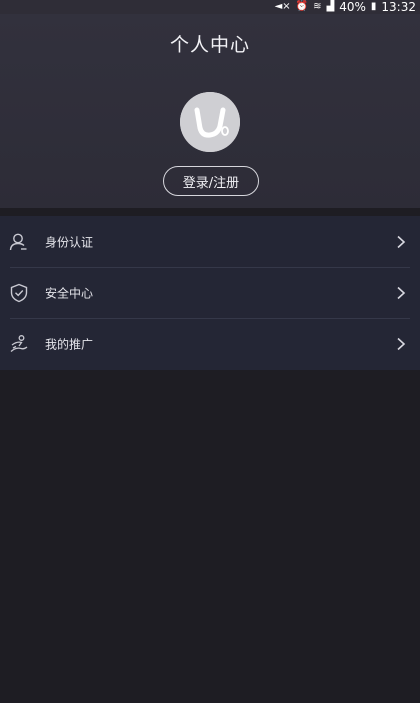 The image size is (420, 703). I want to click on login-register-button: 登录/注册, so click(211, 181).